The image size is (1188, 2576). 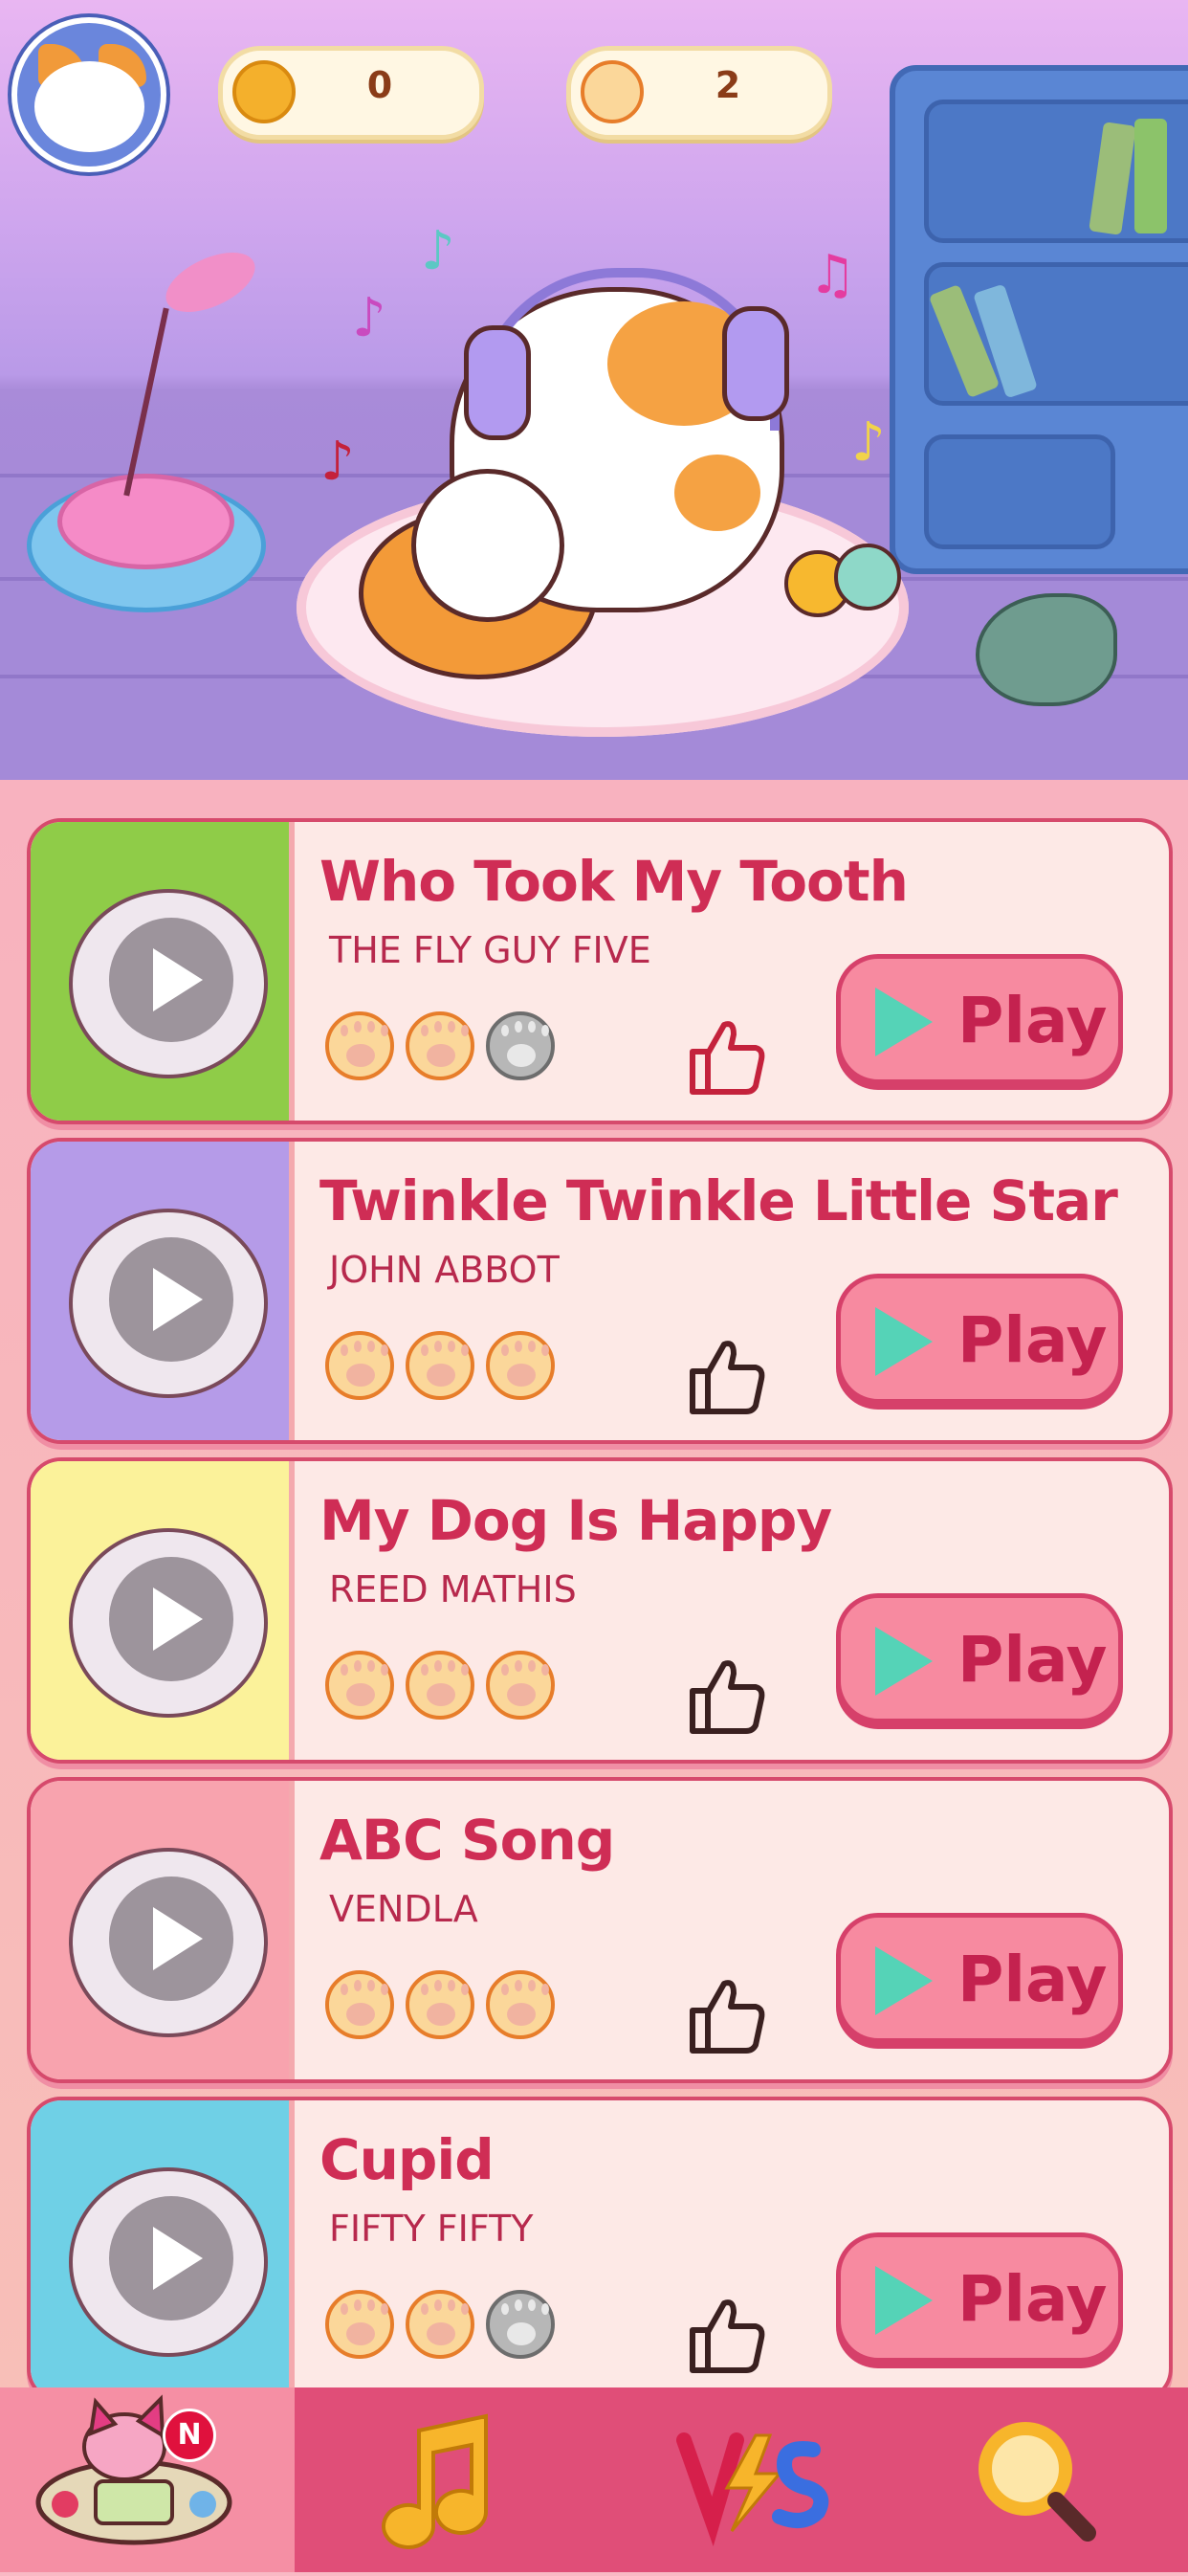 I want to click on game-controller-icon, so click(x=133, y=2469).